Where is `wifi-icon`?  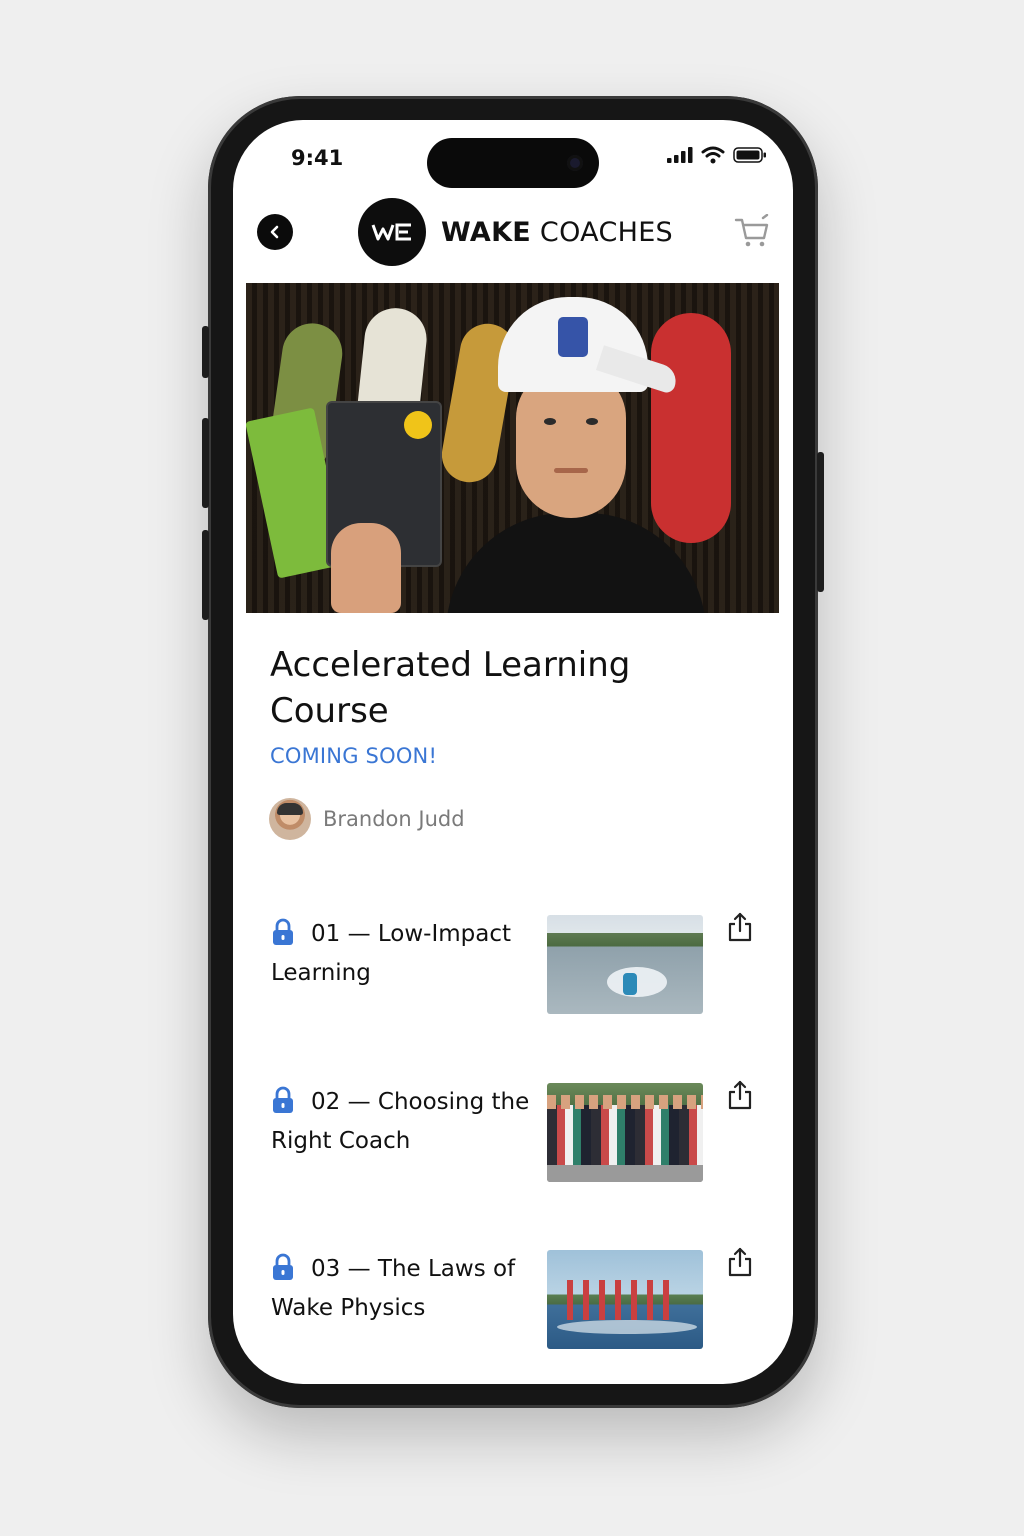
wifi-icon is located at coordinates (713, 155).